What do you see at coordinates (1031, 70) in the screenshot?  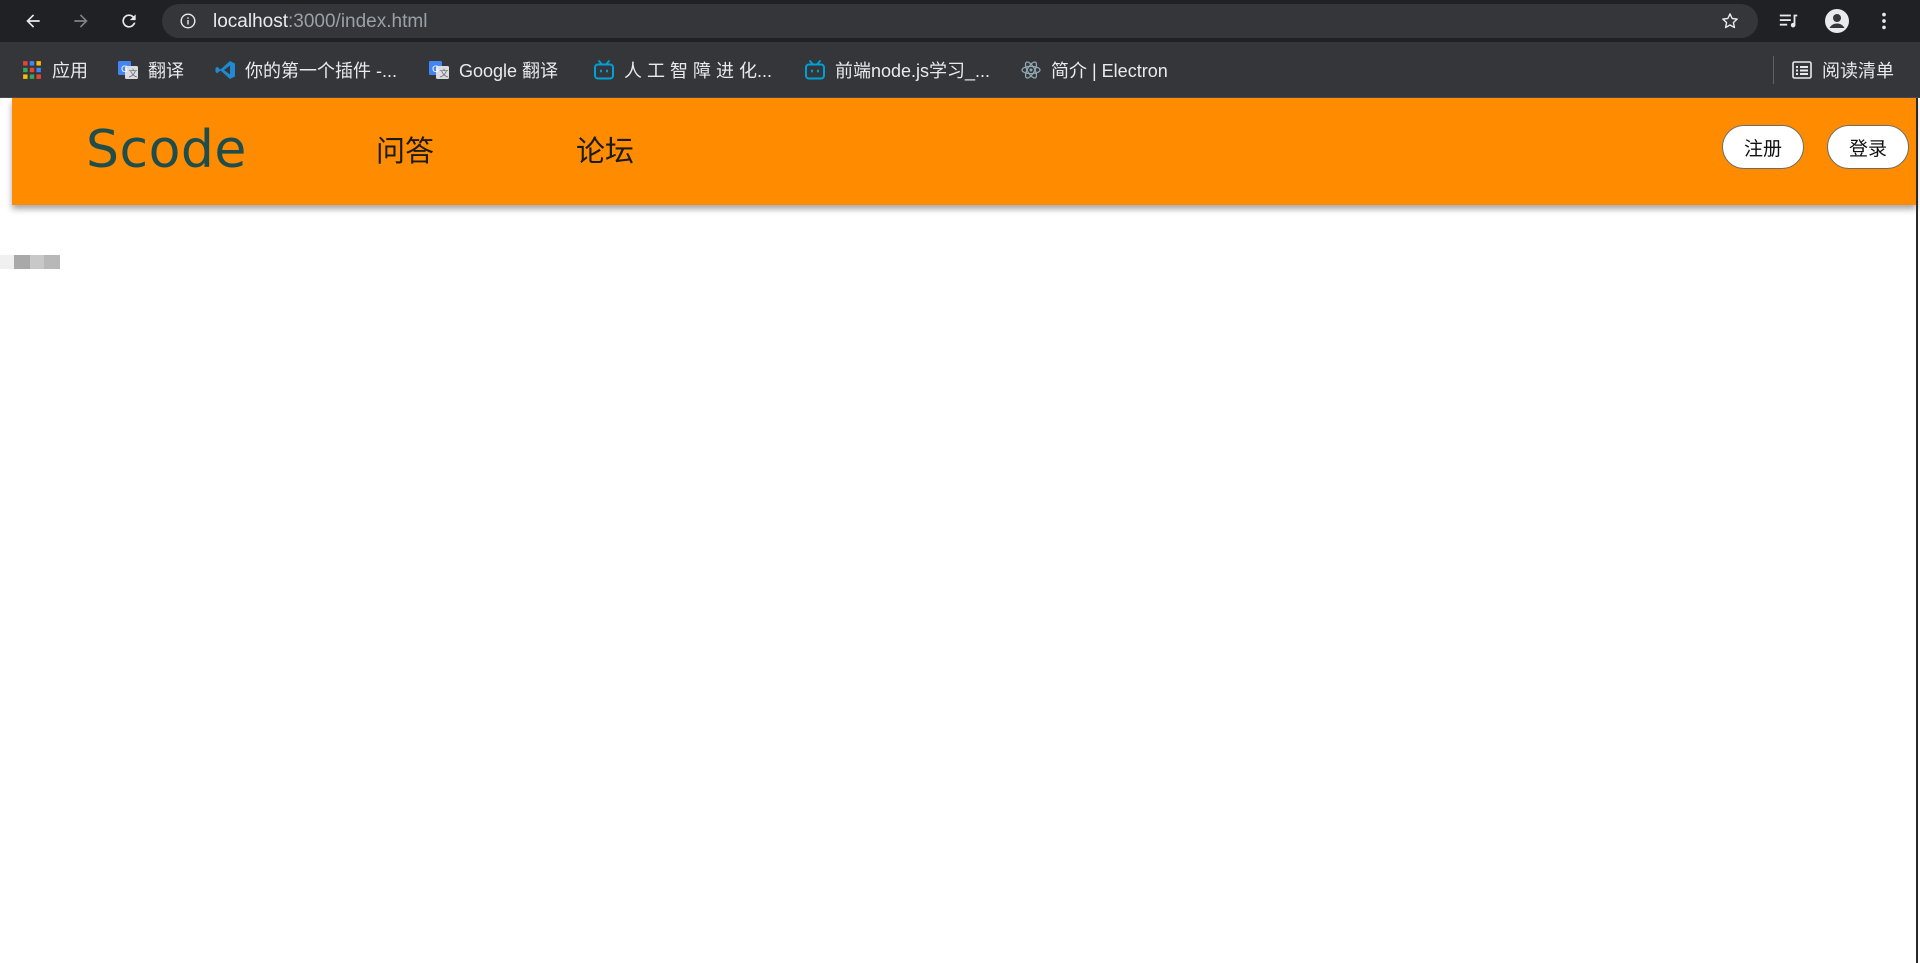 I see `electron-icon` at bounding box center [1031, 70].